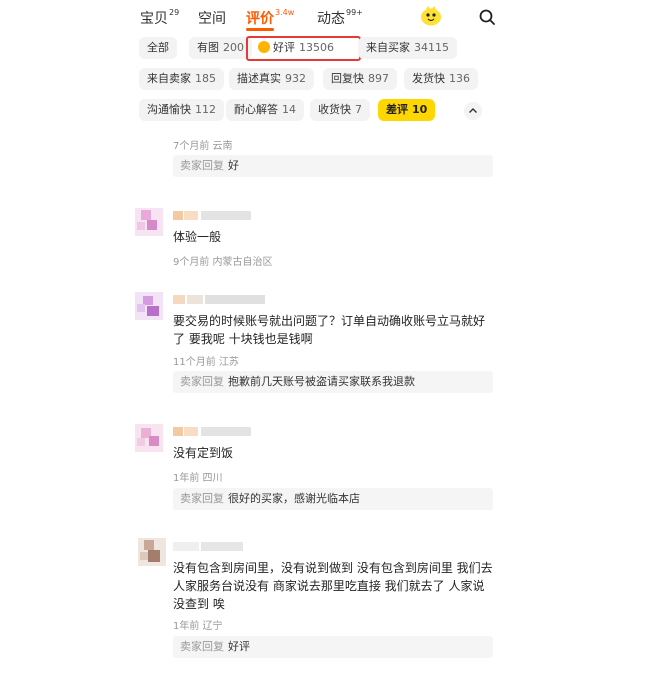  What do you see at coordinates (260, 19) in the screenshot?
I see `tab-label: 评价` at bounding box center [260, 19].